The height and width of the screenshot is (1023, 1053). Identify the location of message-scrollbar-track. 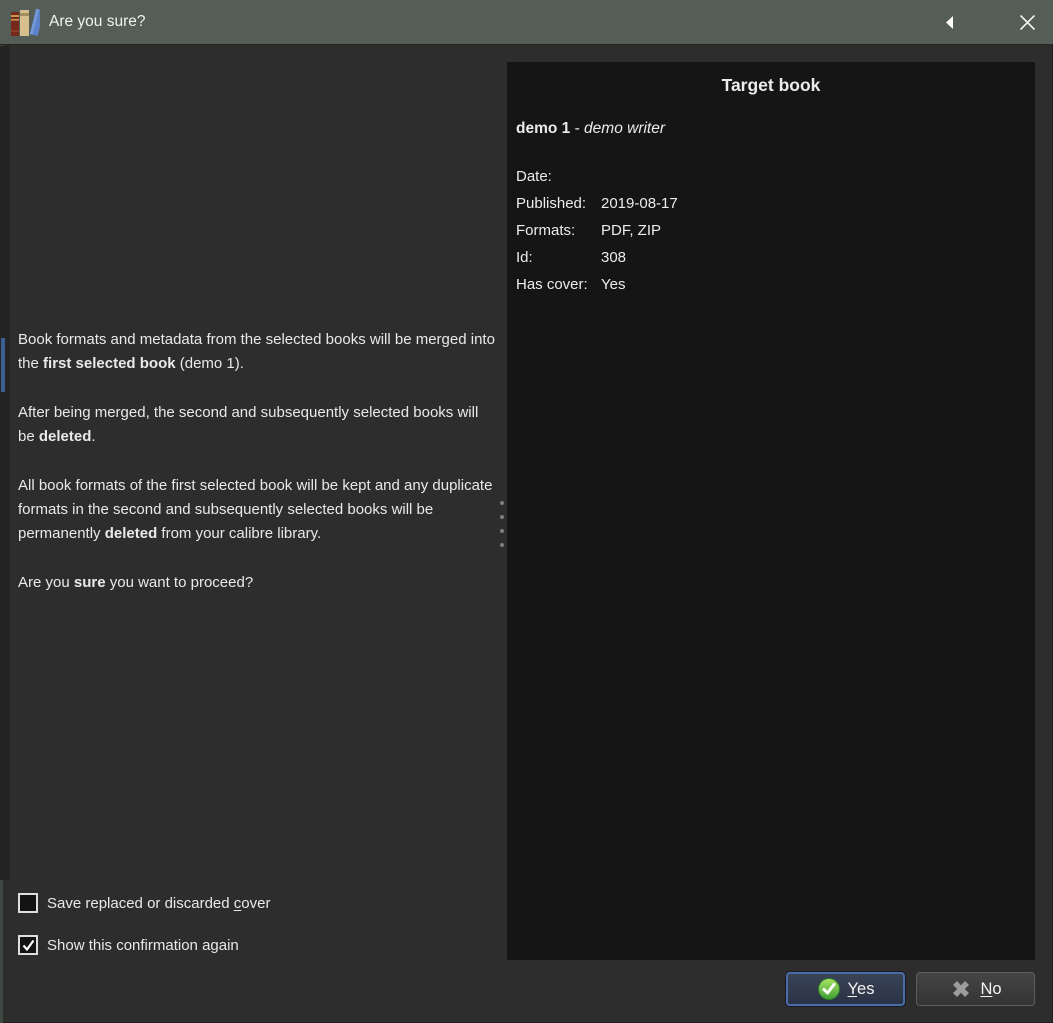
(5, 463).